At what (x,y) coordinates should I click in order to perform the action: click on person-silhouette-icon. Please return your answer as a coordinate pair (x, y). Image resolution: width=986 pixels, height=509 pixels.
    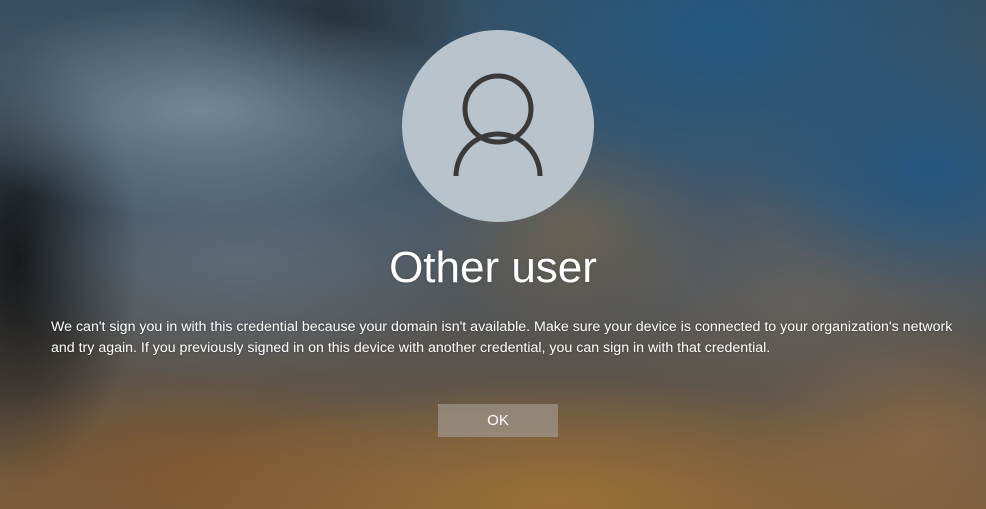
    Looking at the image, I should click on (498, 125).